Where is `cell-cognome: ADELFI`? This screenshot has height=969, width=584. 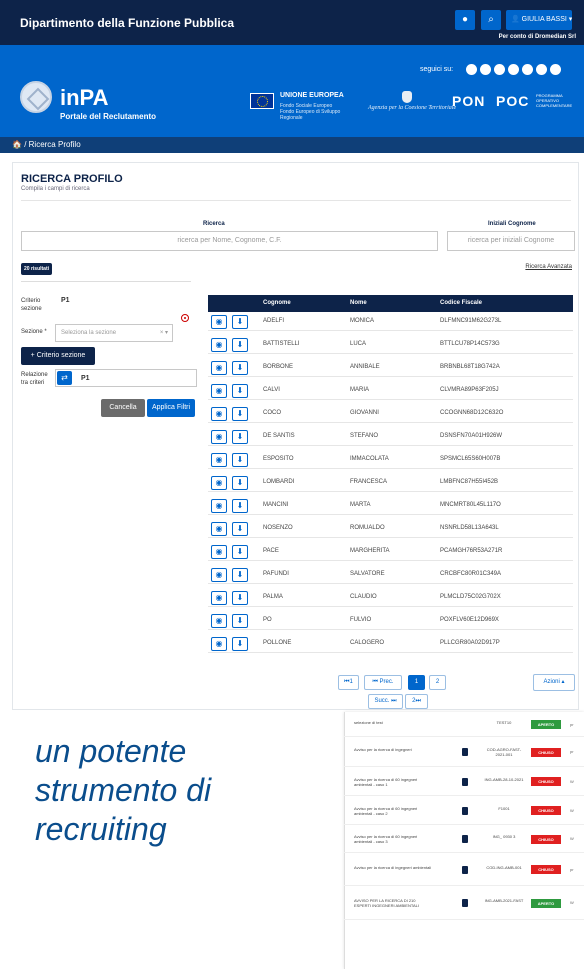
cell-cognome: ADELFI is located at coordinates (274, 321).